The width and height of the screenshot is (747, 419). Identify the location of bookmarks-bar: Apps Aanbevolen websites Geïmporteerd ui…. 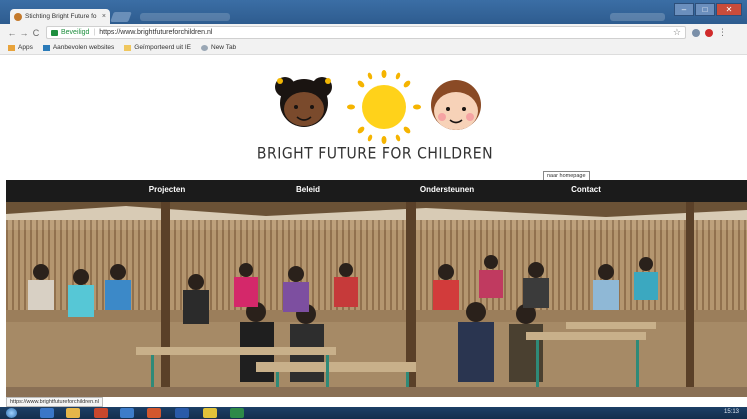
(373, 48).